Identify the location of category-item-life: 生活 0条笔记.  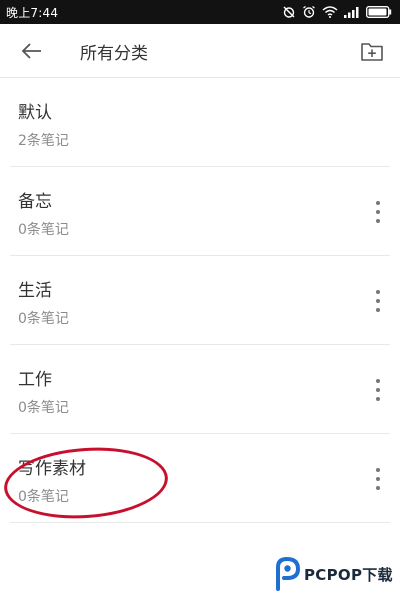
(200, 300).